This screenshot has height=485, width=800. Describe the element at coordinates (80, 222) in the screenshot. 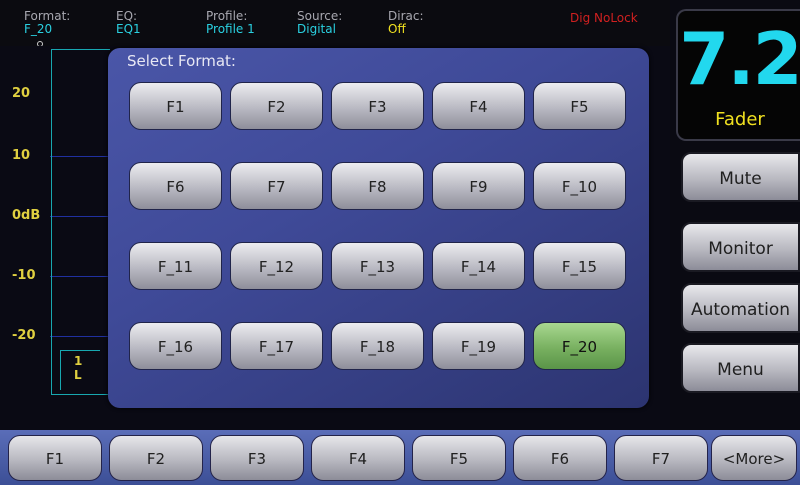

I see `meter-frame` at that location.